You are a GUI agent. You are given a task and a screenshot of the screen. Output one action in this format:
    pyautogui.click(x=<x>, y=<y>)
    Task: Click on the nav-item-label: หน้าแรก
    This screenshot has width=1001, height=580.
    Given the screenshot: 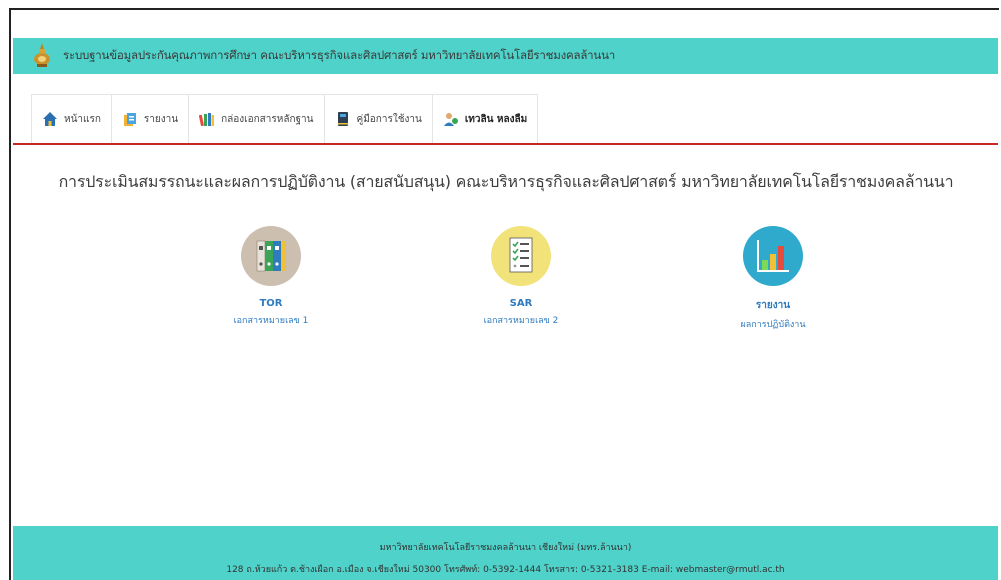 What is the action you would take?
    pyautogui.click(x=82, y=119)
    